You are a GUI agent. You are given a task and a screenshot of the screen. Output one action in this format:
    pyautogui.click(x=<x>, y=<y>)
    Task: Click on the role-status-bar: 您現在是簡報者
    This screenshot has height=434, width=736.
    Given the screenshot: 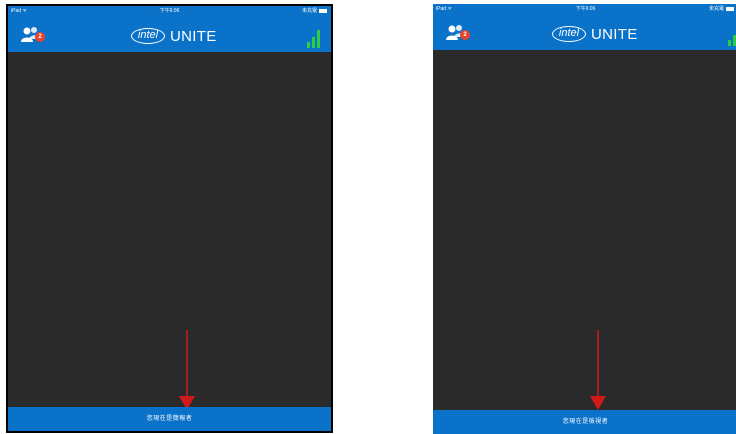 What is the action you would take?
    pyautogui.click(x=169, y=419)
    